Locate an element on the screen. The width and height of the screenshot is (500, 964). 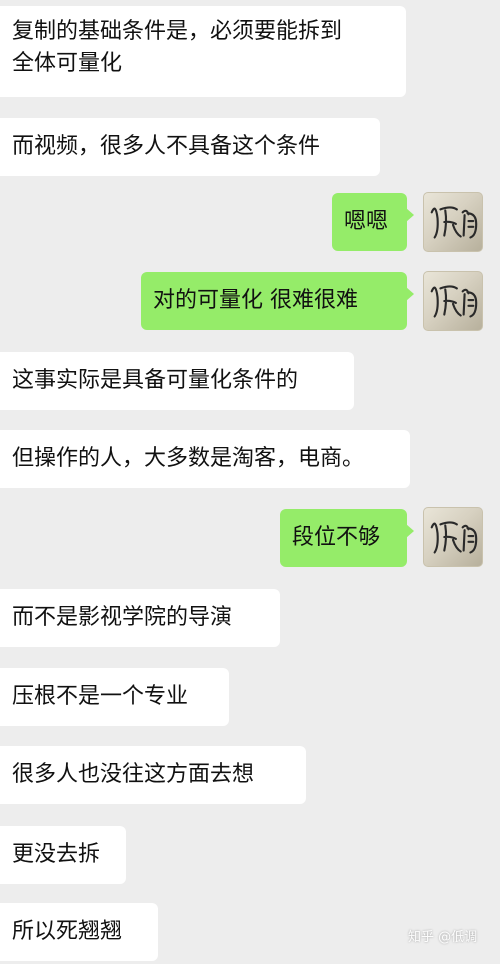
message-bubble-received: 而视频，很多人不具备这个条件 is located at coordinates (190, 147).